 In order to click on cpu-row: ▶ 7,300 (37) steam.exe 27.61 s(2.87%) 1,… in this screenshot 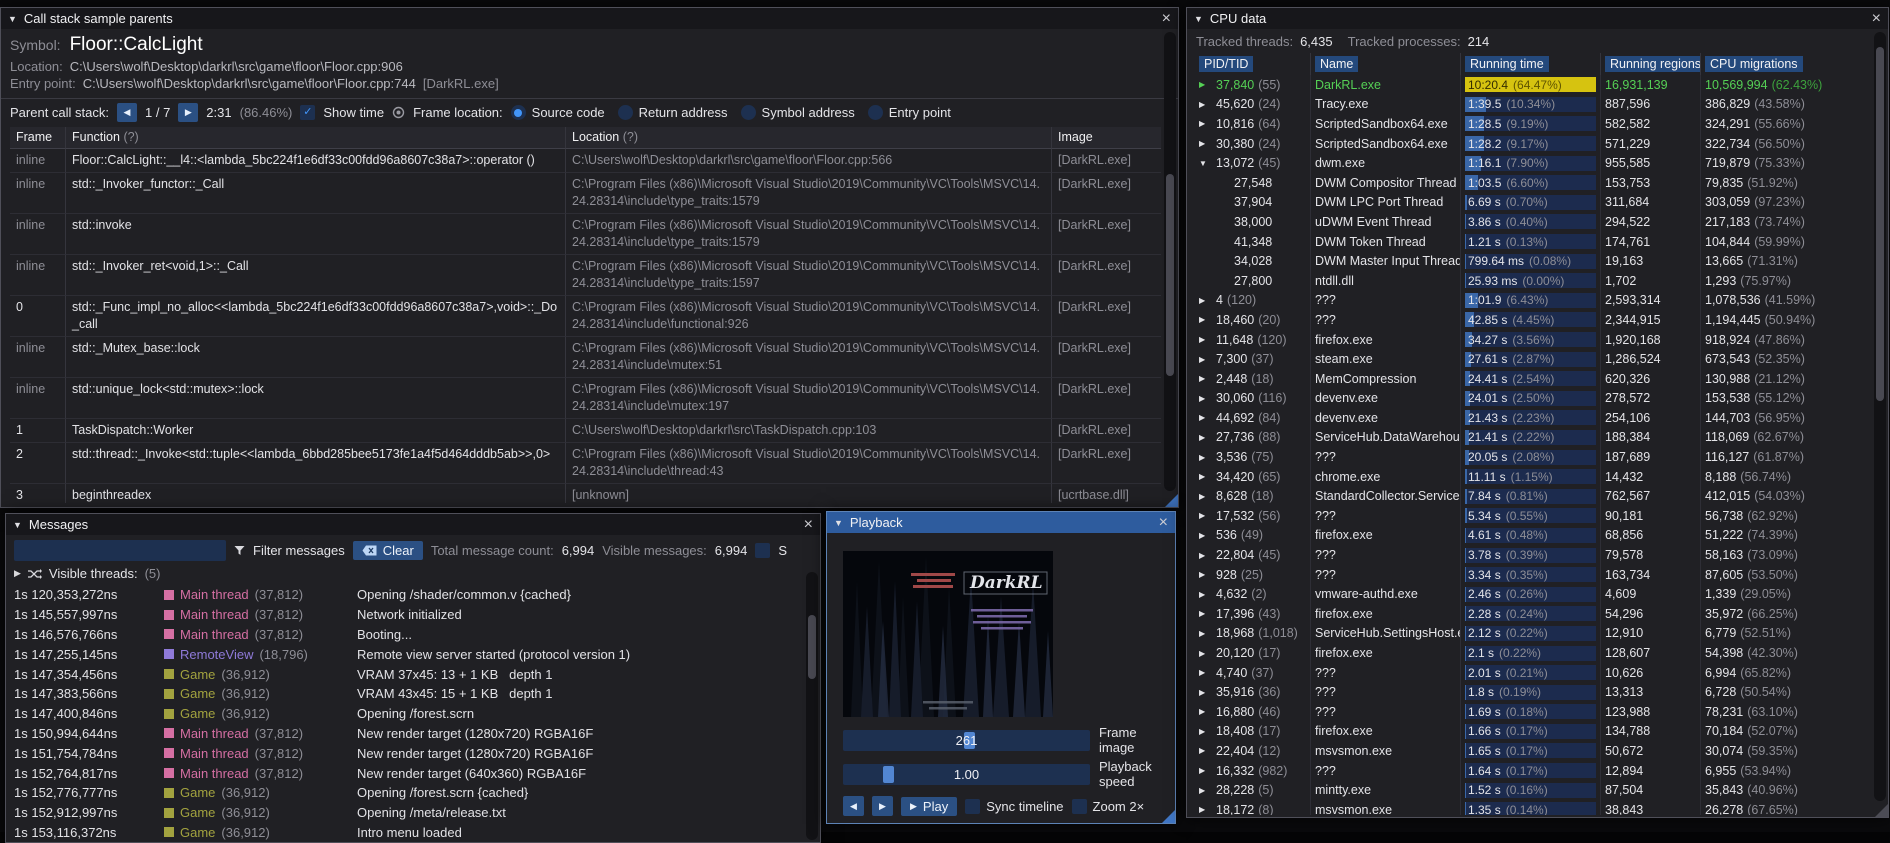, I will do `click(1537, 359)`.